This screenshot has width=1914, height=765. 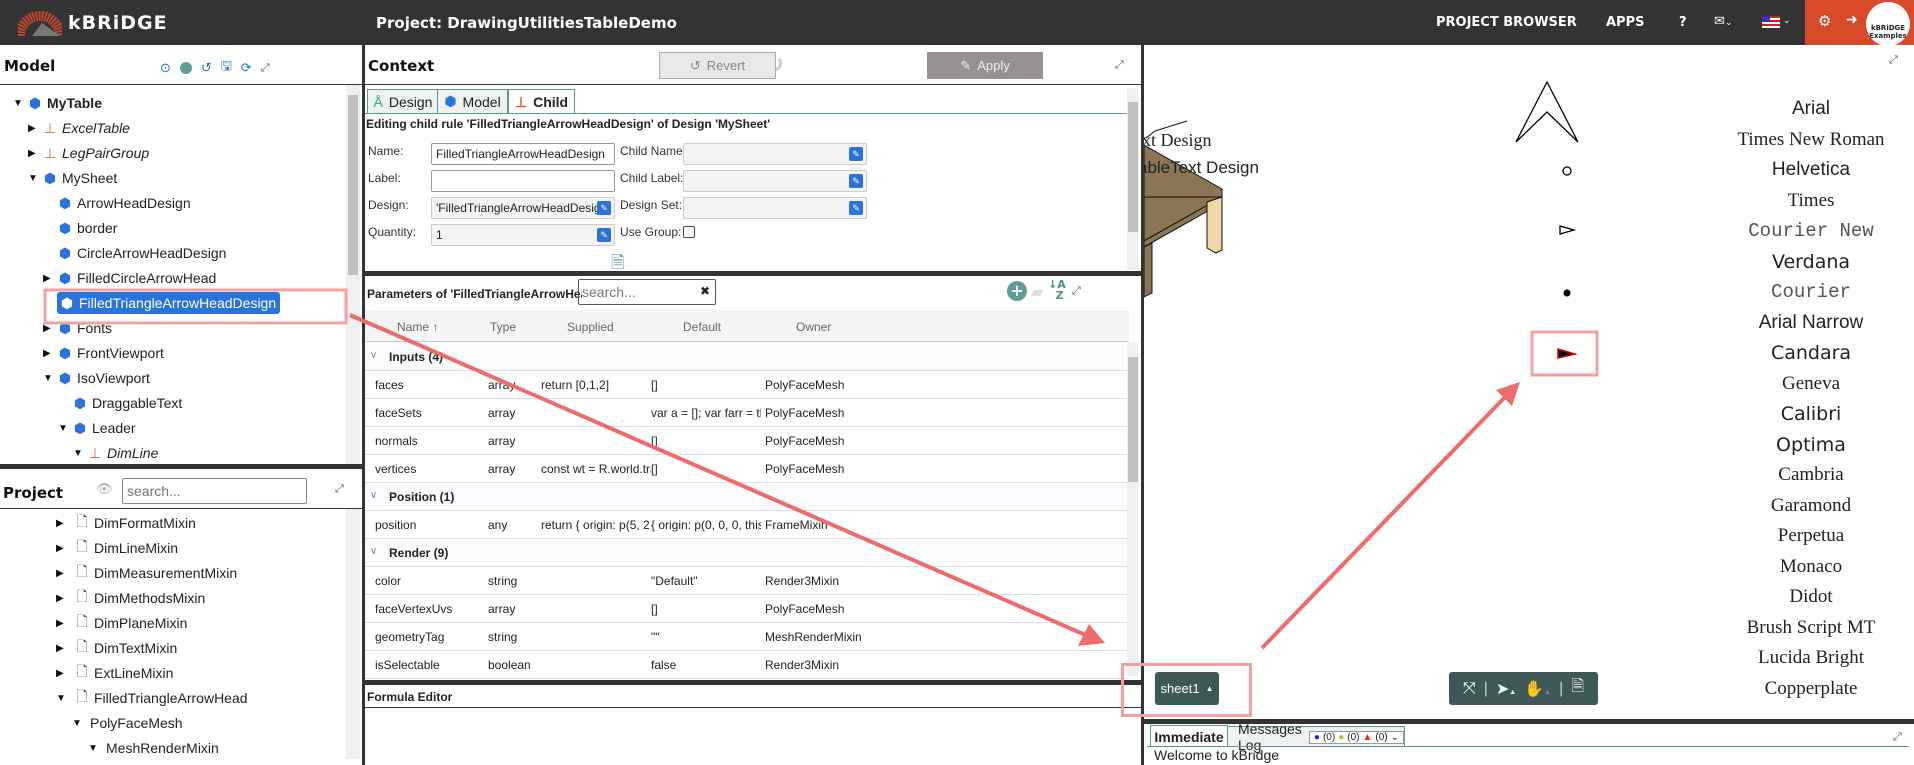 What do you see at coordinates (120, 403) in the screenshot?
I see `tree-item: ⬢ DraggableText` at bounding box center [120, 403].